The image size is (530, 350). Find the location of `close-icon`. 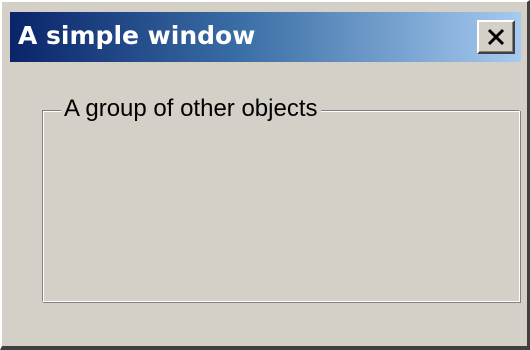

close-icon is located at coordinates (496, 37).